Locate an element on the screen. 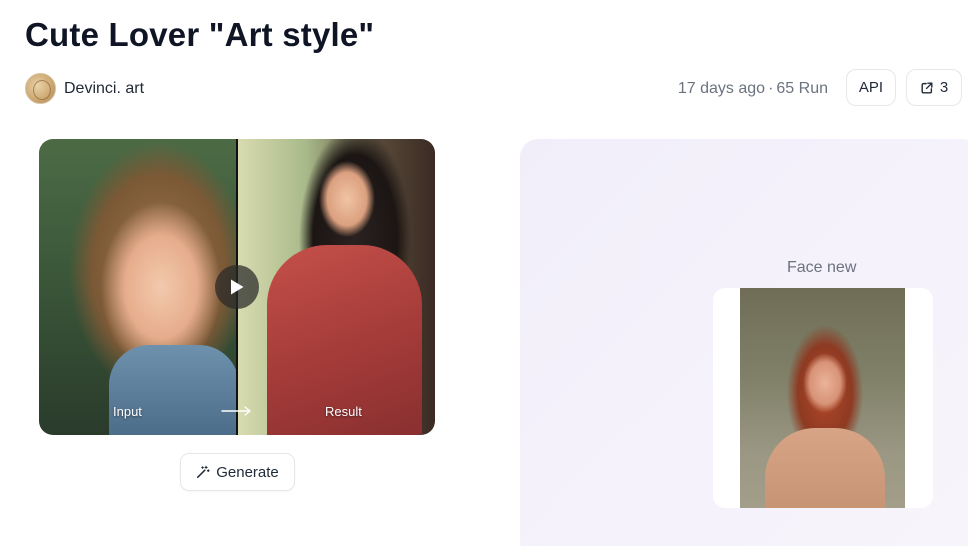 Image resolution: width=968 pixels, height=546 pixels. generate-label: Generate is located at coordinates (247, 472).